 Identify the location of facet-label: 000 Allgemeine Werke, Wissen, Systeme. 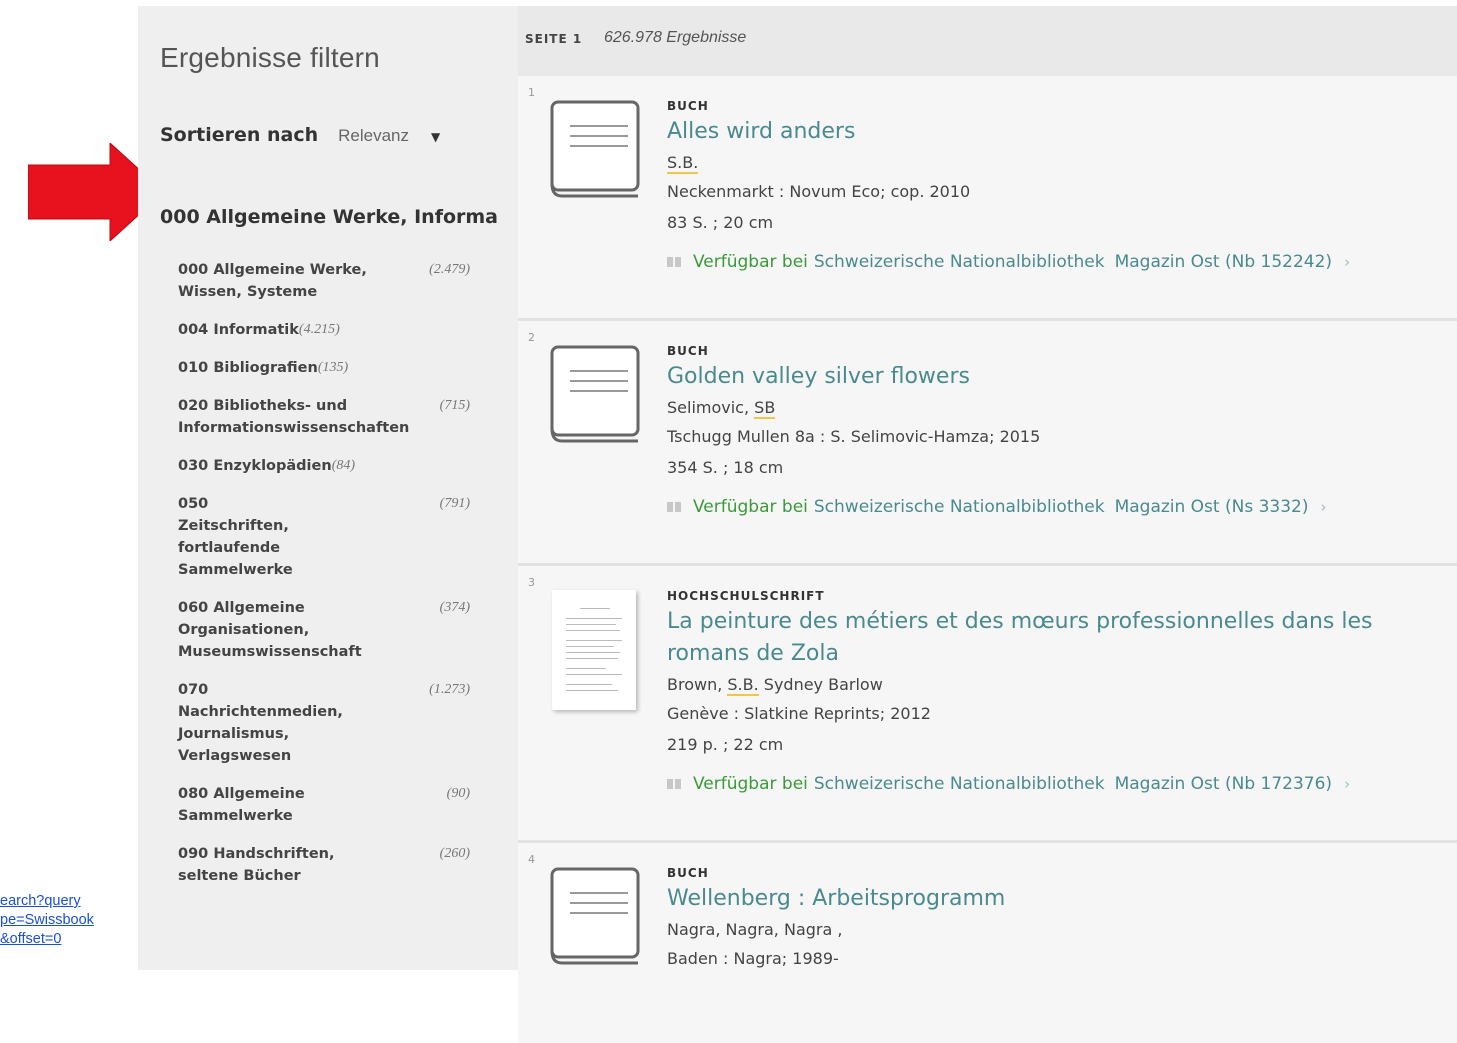
(272, 281).